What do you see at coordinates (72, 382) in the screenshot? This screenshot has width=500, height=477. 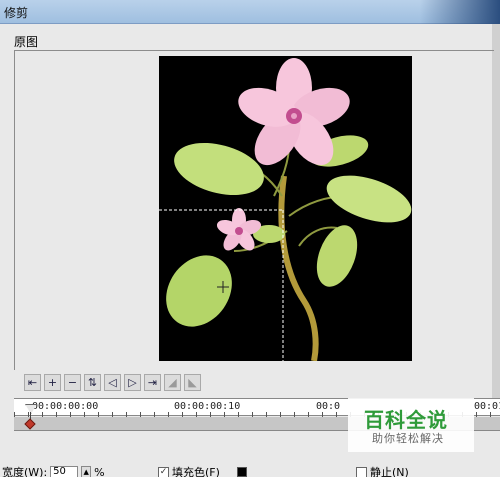 I see `minus-icon: −` at bounding box center [72, 382].